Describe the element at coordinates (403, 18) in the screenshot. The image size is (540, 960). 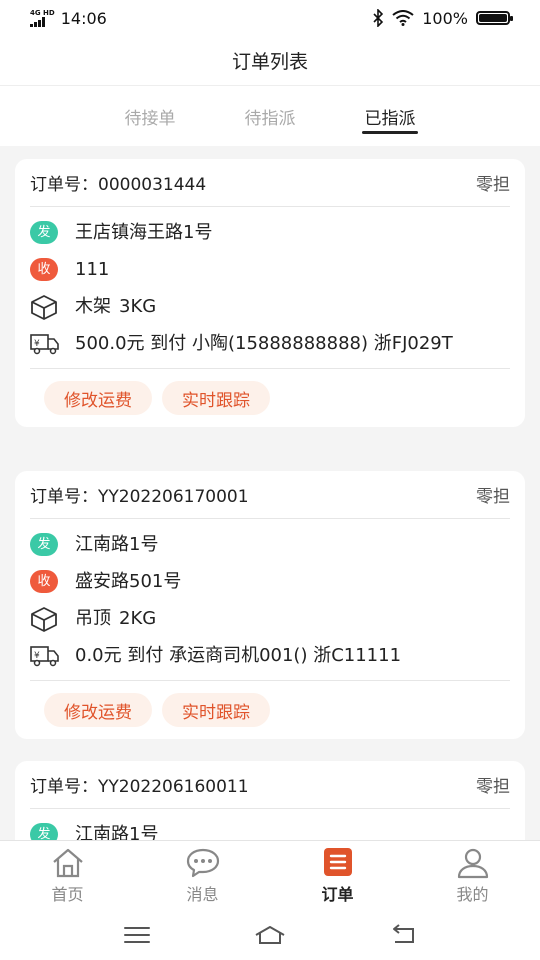
I see `wifi-icon` at that location.